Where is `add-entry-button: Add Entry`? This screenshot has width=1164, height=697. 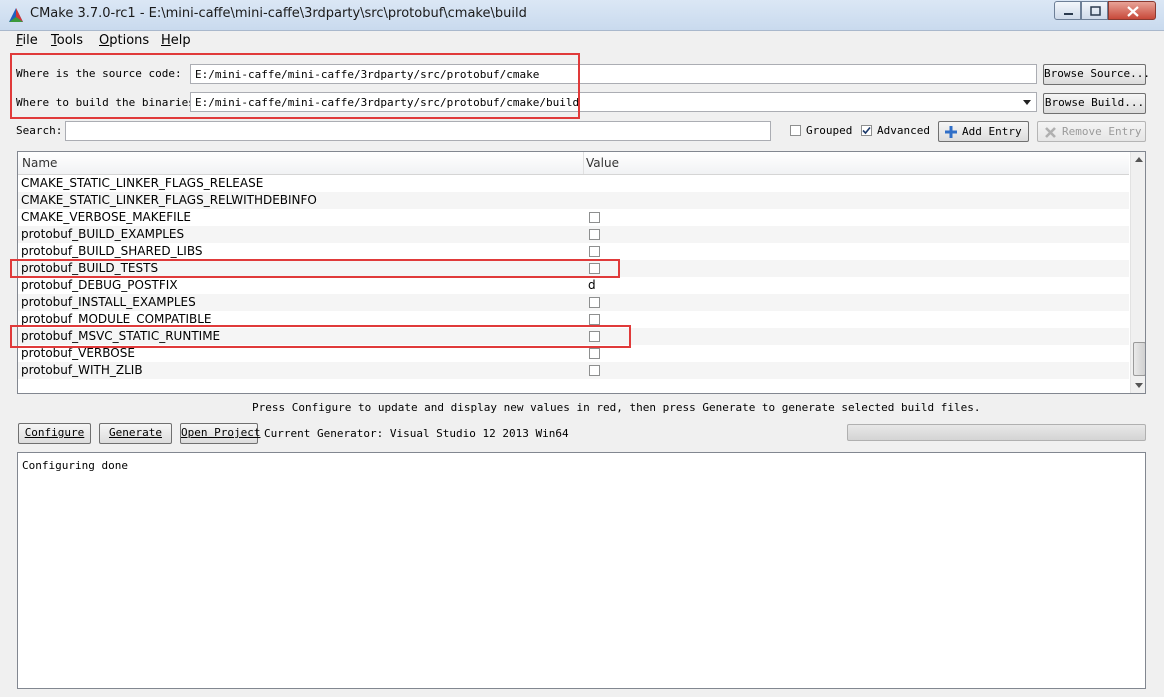
add-entry-button: Add Entry is located at coordinates (983, 131).